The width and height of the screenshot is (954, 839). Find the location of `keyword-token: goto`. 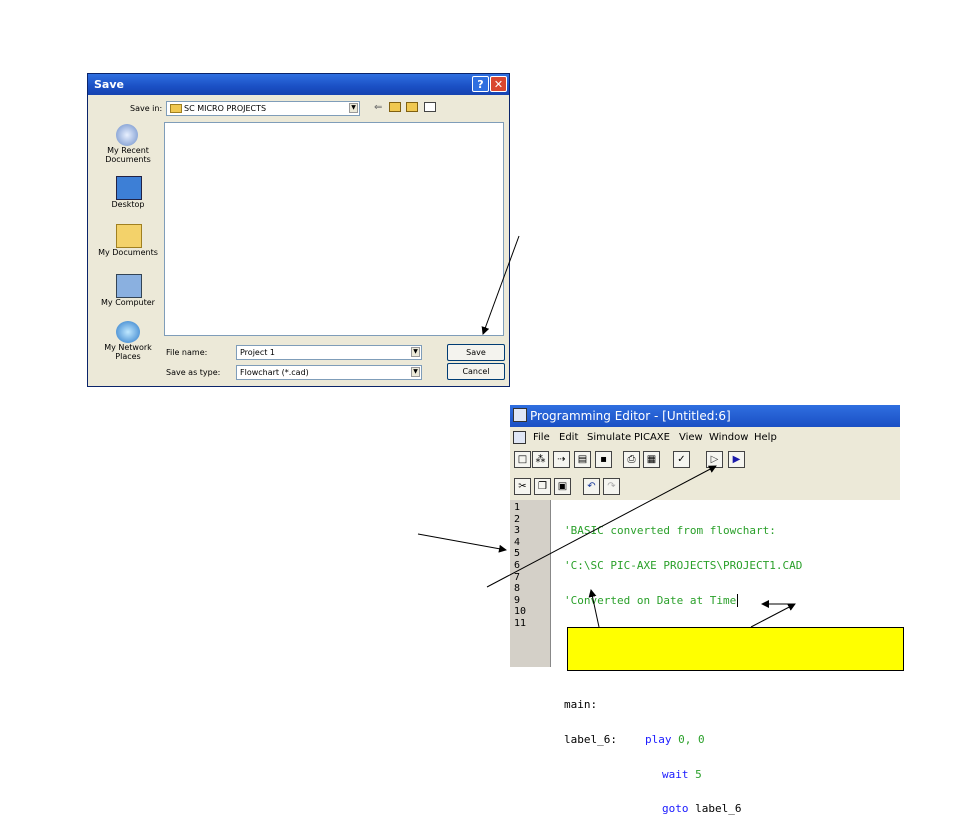

keyword-token: goto is located at coordinates (675, 809).